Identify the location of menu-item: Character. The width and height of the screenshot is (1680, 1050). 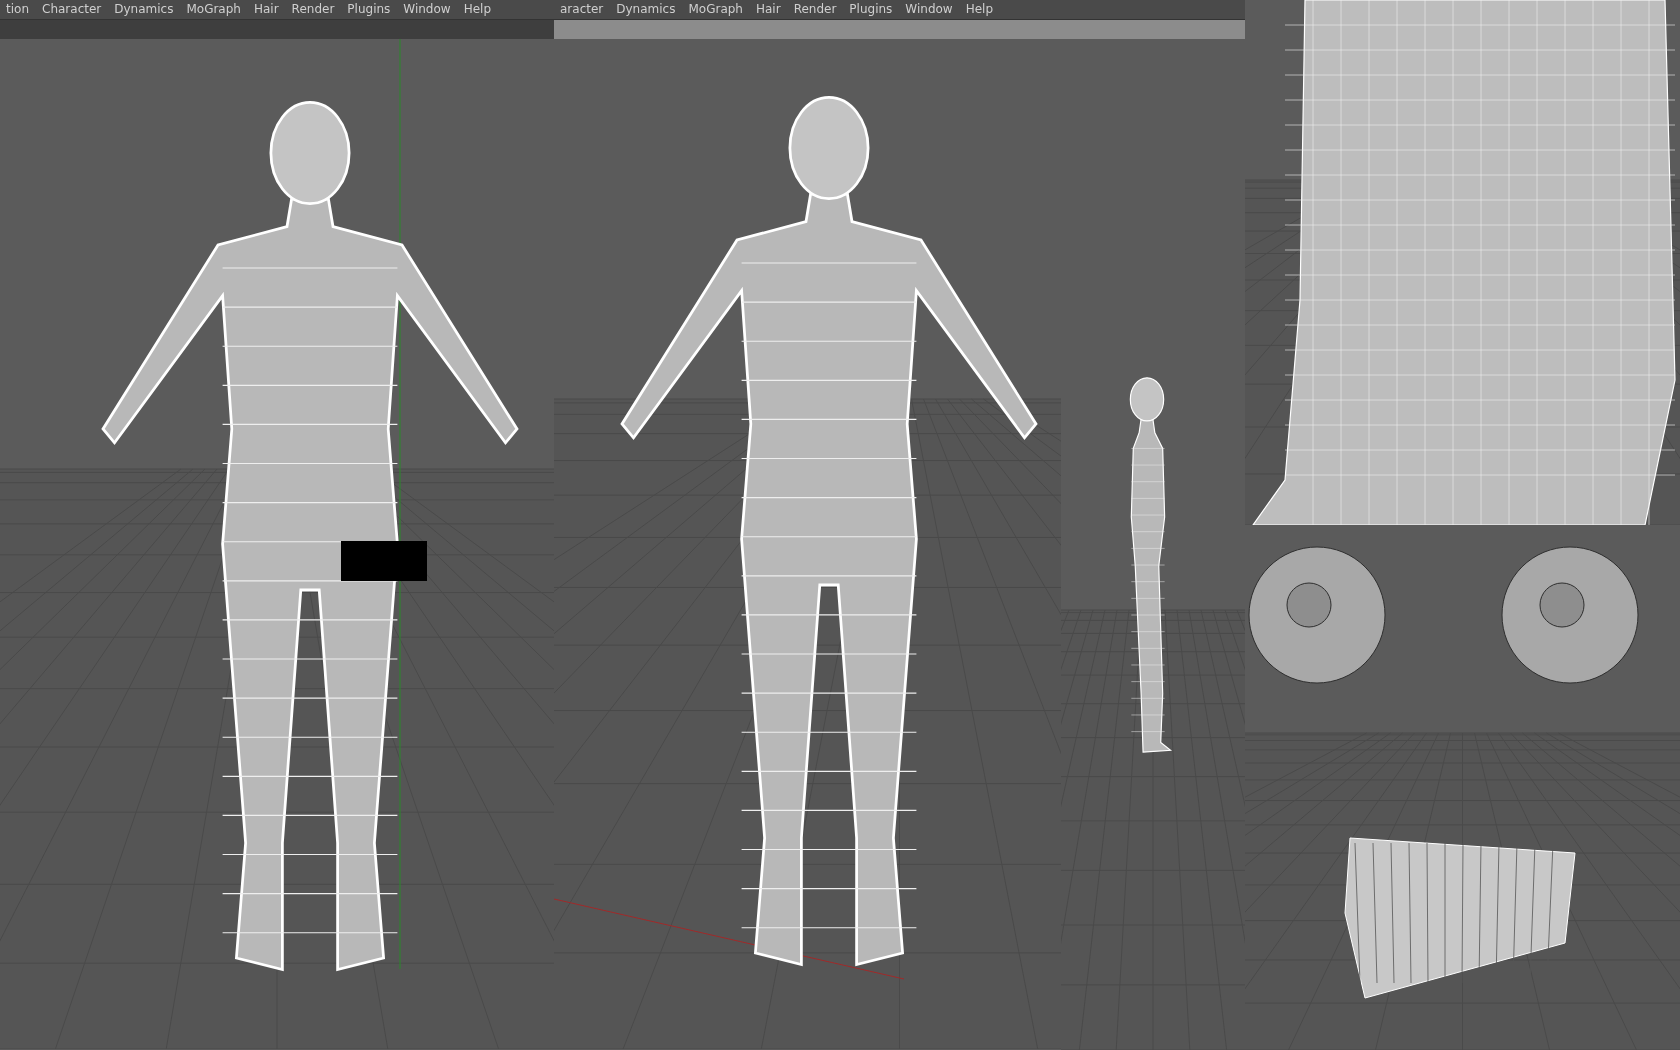
(72, 9).